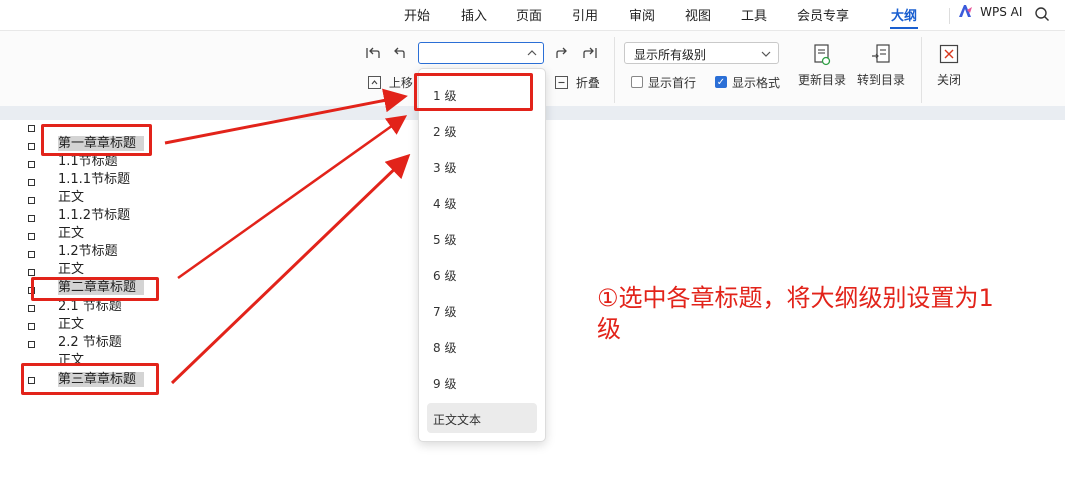 The image size is (1065, 501). What do you see at coordinates (585, 14) in the screenshot?
I see `menu-tab-references: 引用` at bounding box center [585, 14].